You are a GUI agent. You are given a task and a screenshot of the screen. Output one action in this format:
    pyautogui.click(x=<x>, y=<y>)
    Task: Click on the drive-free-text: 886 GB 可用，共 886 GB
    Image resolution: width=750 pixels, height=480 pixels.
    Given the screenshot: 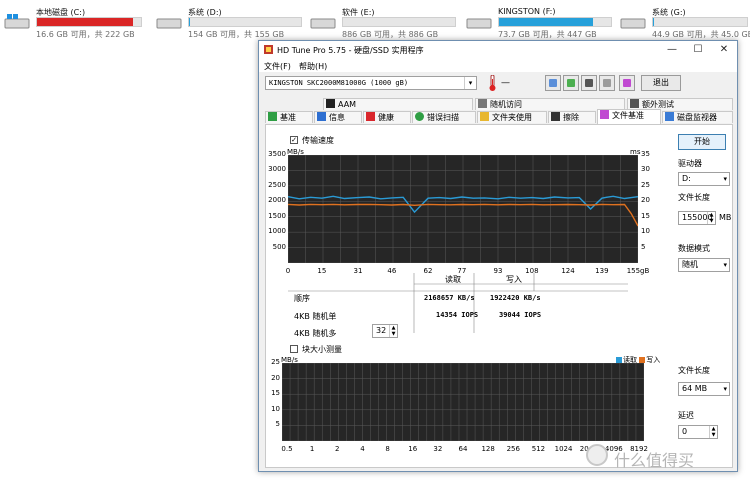 What is the action you would take?
    pyautogui.click(x=390, y=34)
    